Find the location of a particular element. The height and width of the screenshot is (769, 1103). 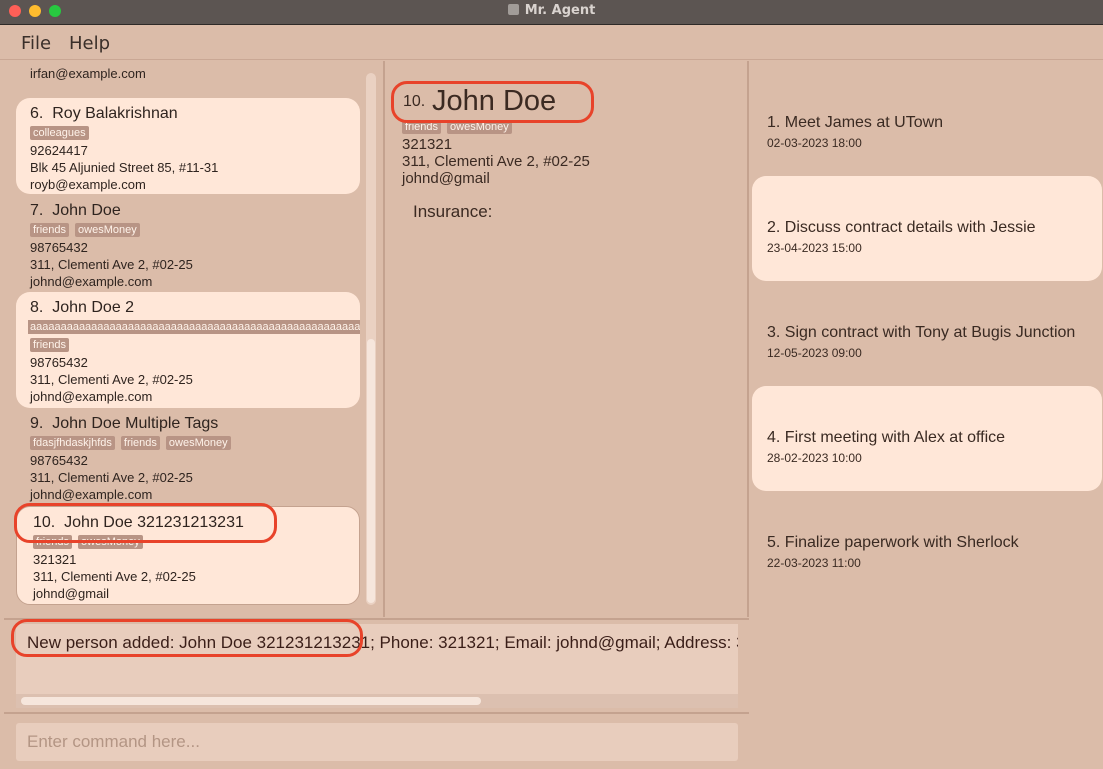

title-bar: Mr. Agent is located at coordinates (551, 12).